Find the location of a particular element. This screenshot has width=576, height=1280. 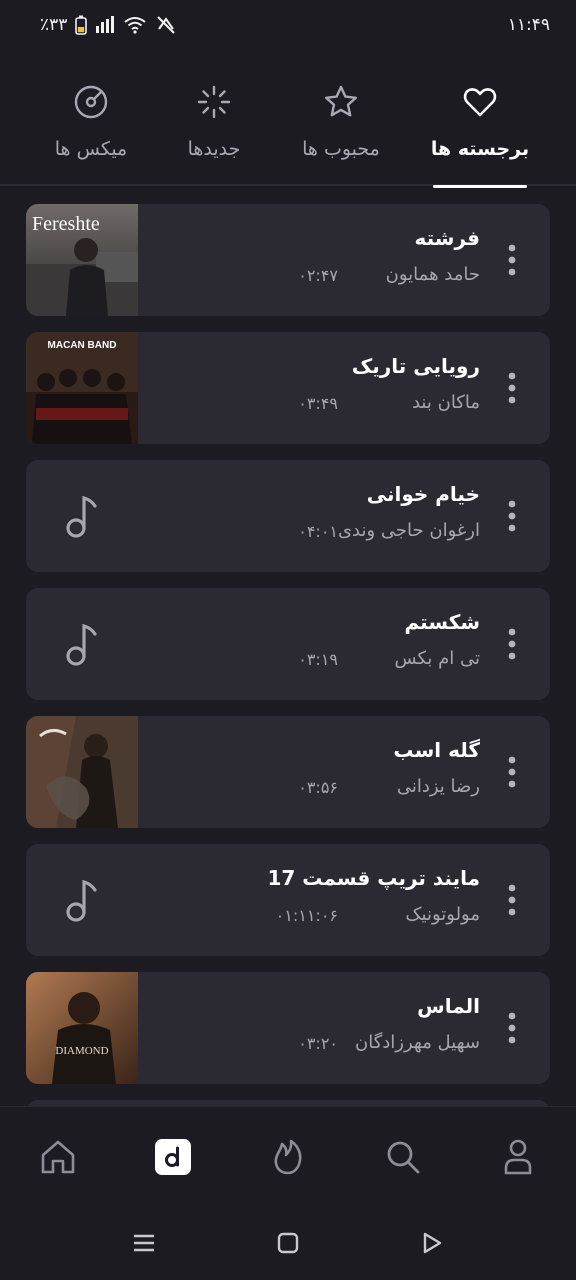

status-icons: ٪۳۳ is located at coordinates (108, 25).